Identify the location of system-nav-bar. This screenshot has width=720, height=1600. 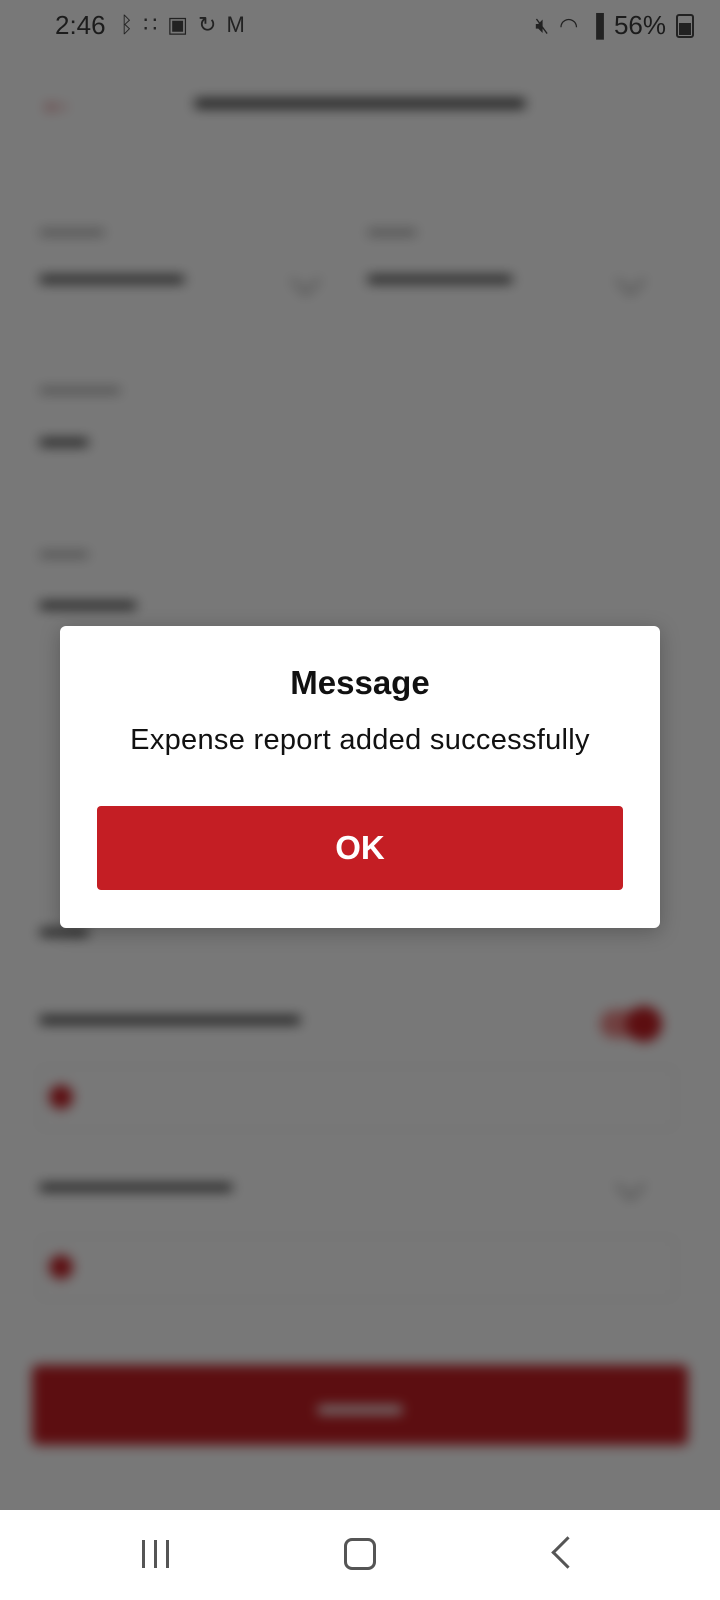
(360, 1555).